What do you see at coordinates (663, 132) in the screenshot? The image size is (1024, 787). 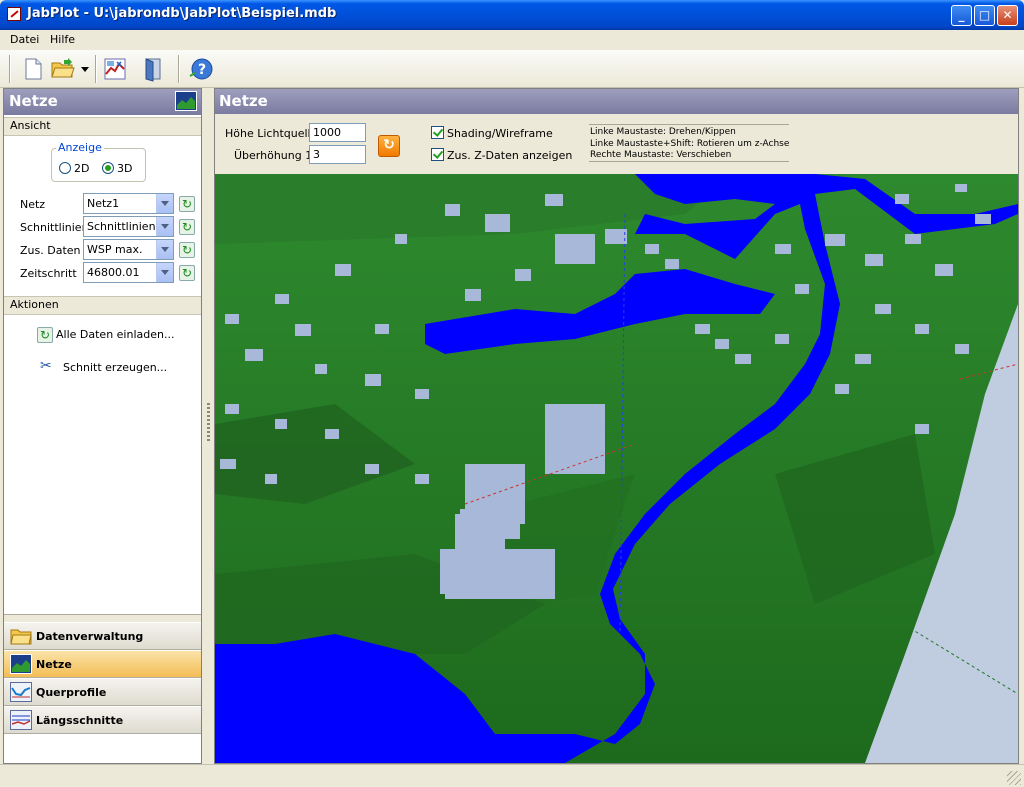 I see `hint-rotate: Linke Maustaste: Drehen/Kippen` at bounding box center [663, 132].